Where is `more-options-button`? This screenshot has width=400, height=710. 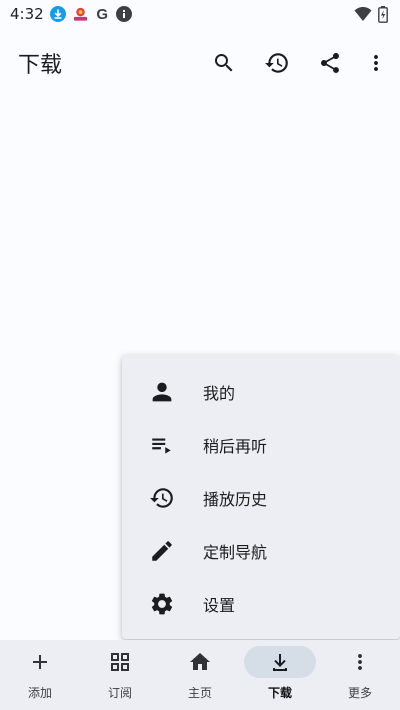 more-options-button is located at coordinates (376, 63).